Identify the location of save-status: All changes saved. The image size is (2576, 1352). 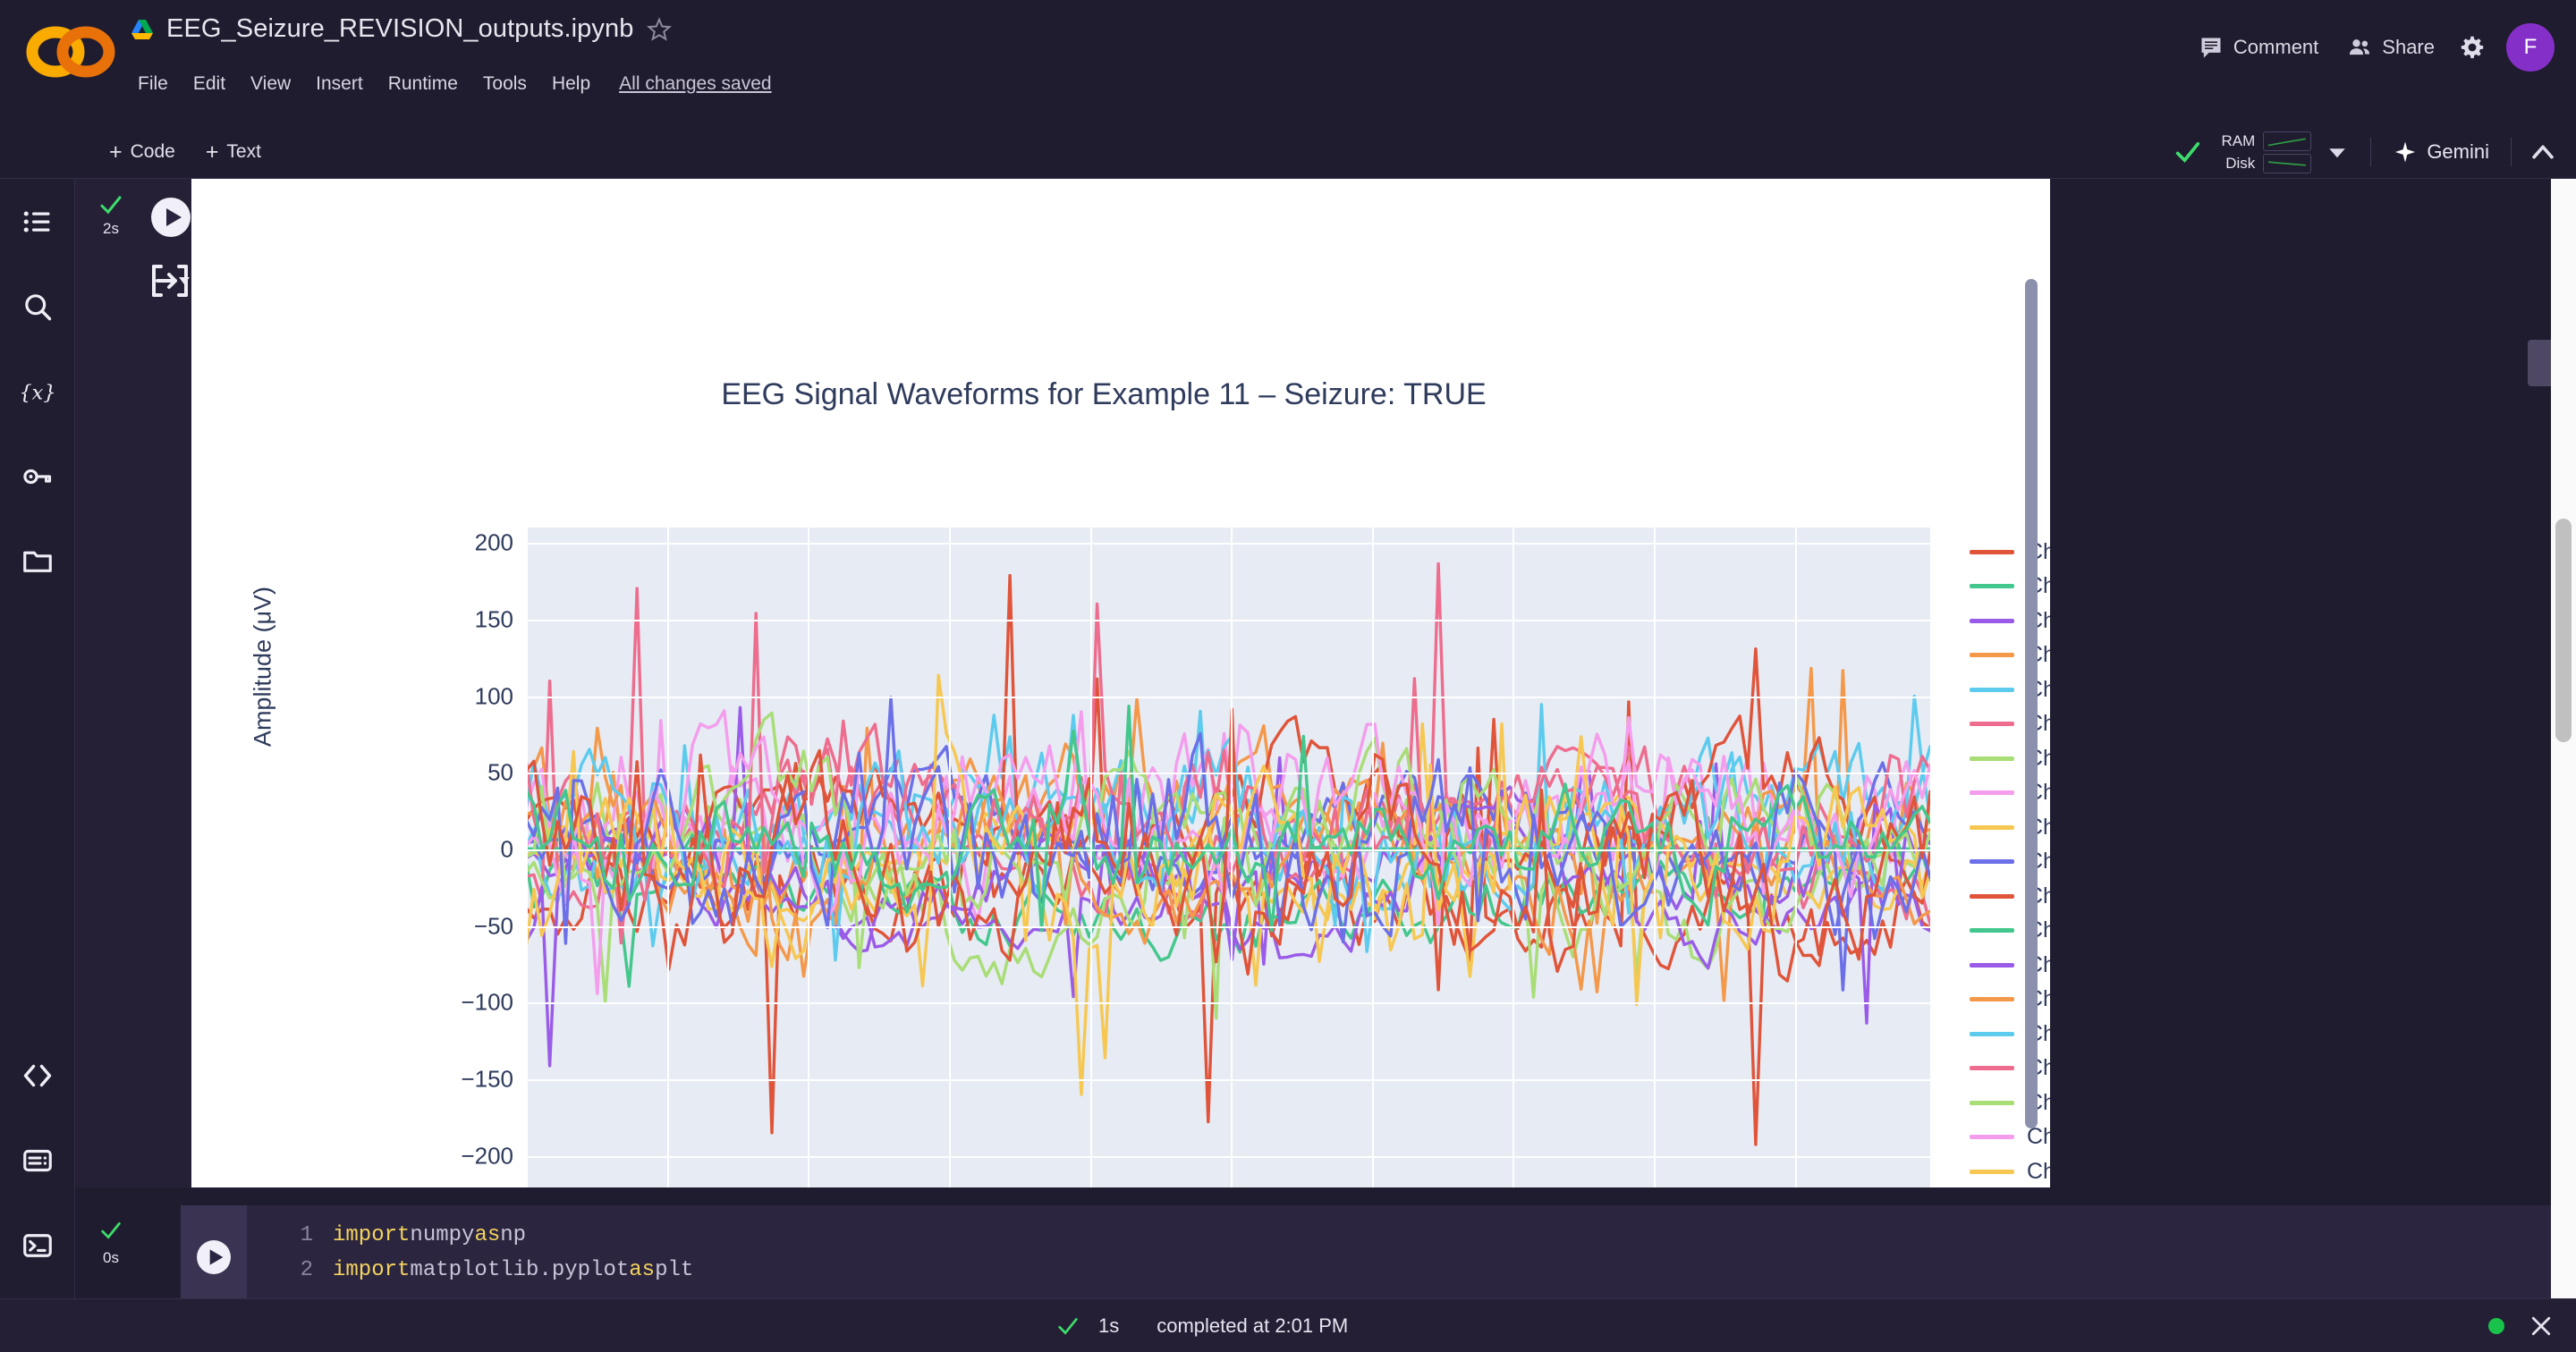
(695, 84).